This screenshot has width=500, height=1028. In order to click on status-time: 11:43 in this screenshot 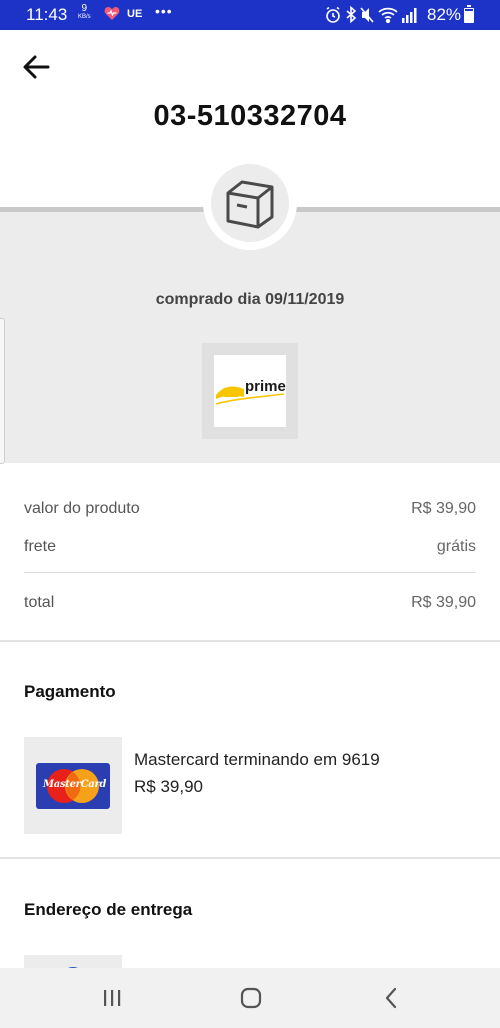, I will do `click(47, 14)`.